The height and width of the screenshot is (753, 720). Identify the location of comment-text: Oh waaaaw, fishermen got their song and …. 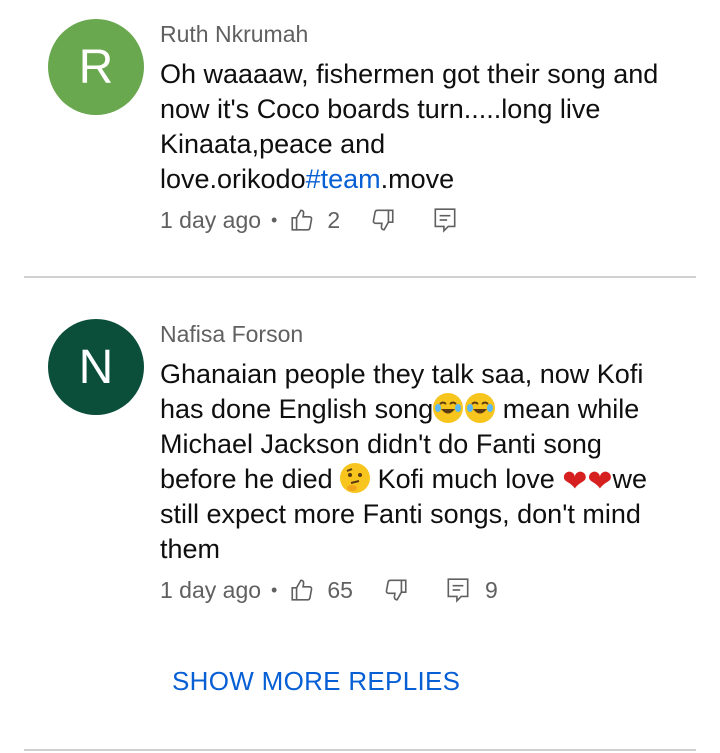
(420, 127).